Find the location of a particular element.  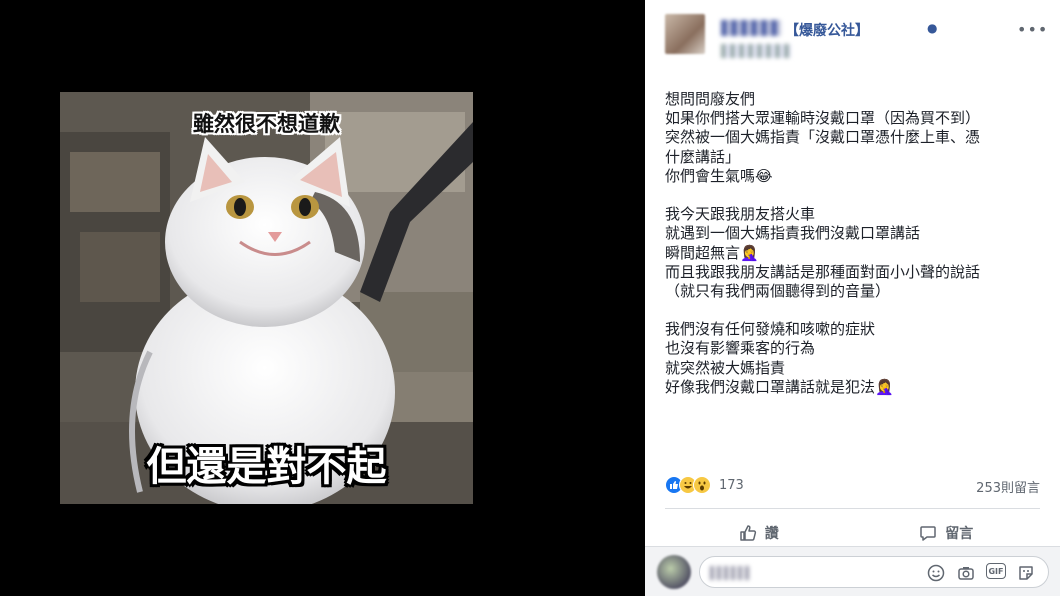

post-line: 而且我跟我朋友講話是那種面對面小小聲的說話 is located at coordinates (823, 271).